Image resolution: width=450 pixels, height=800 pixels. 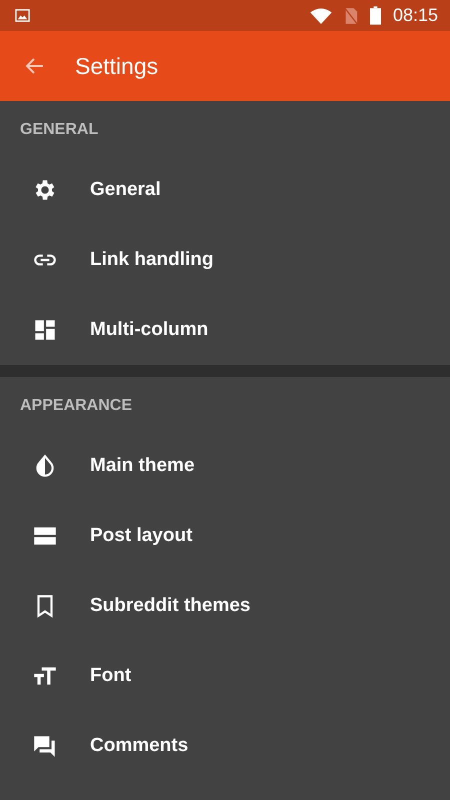 What do you see at coordinates (76, 406) in the screenshot?
I see `section-header: APPEARANCE` at bounding box center [76, 406].